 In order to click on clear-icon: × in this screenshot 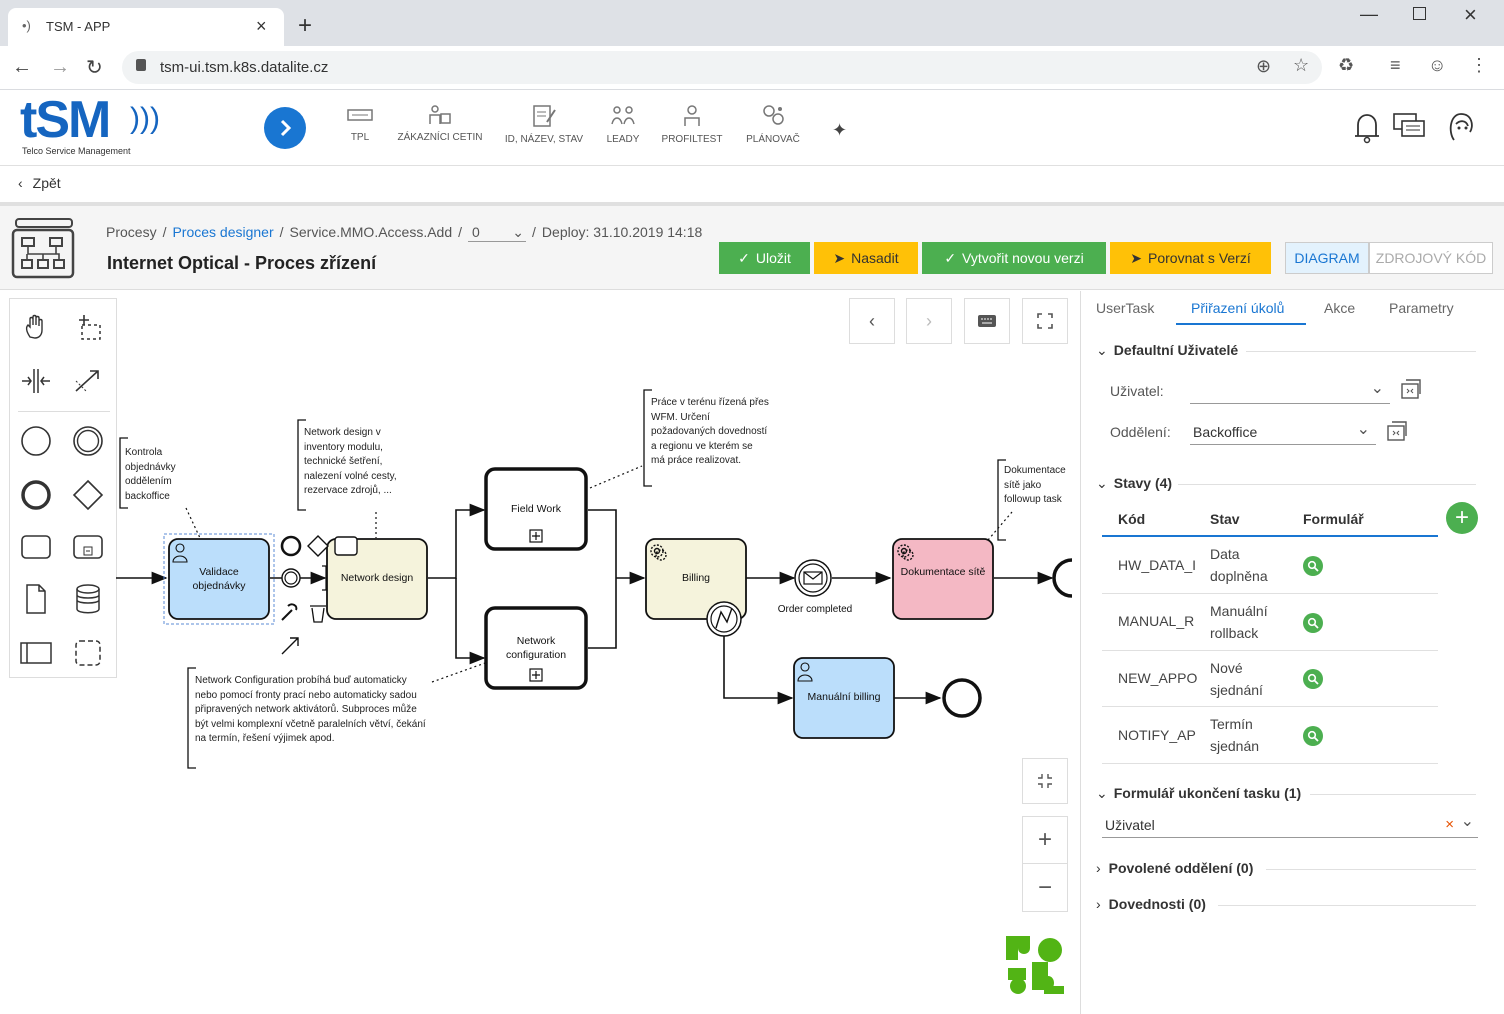, I will do `click(1449, 824)`.